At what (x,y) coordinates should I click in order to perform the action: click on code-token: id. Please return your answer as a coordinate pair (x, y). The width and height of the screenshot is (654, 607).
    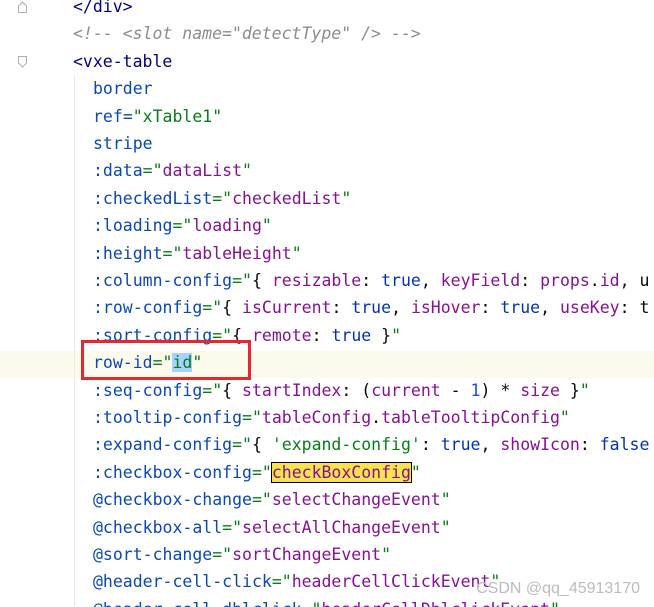
    Looking at the image, I should click on (609, 280).